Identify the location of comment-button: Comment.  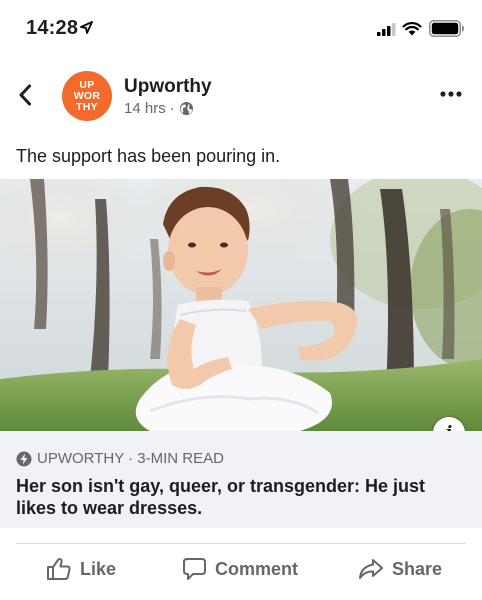
(240, 569).